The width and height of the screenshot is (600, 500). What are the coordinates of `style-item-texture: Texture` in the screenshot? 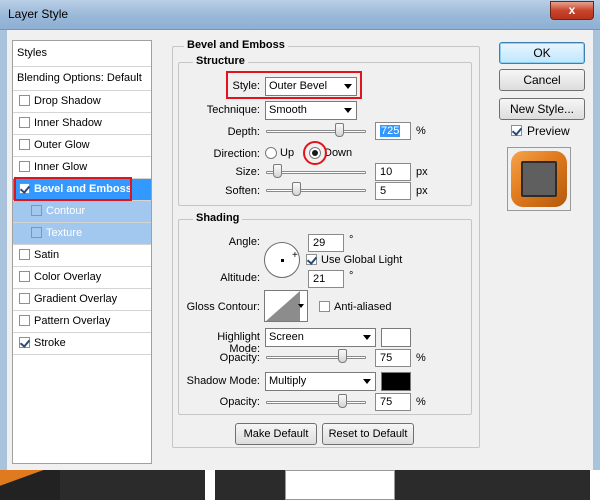 It's located at (82, 234).